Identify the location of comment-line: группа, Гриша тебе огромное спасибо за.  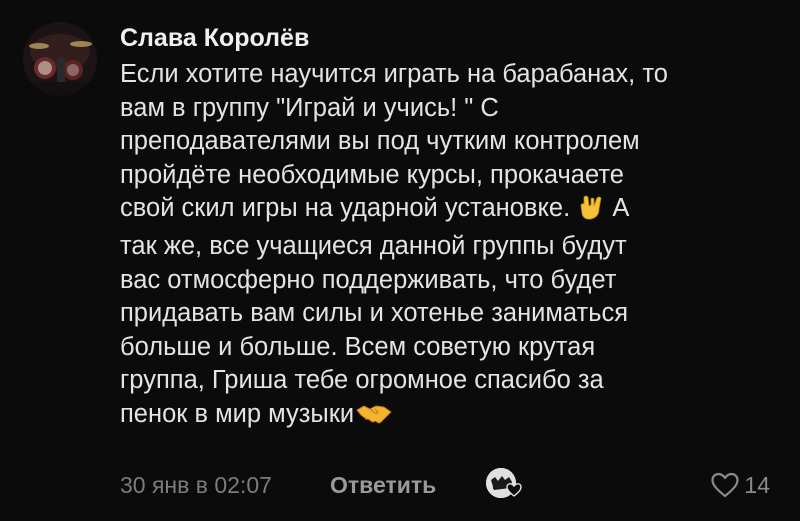
(362, 380).